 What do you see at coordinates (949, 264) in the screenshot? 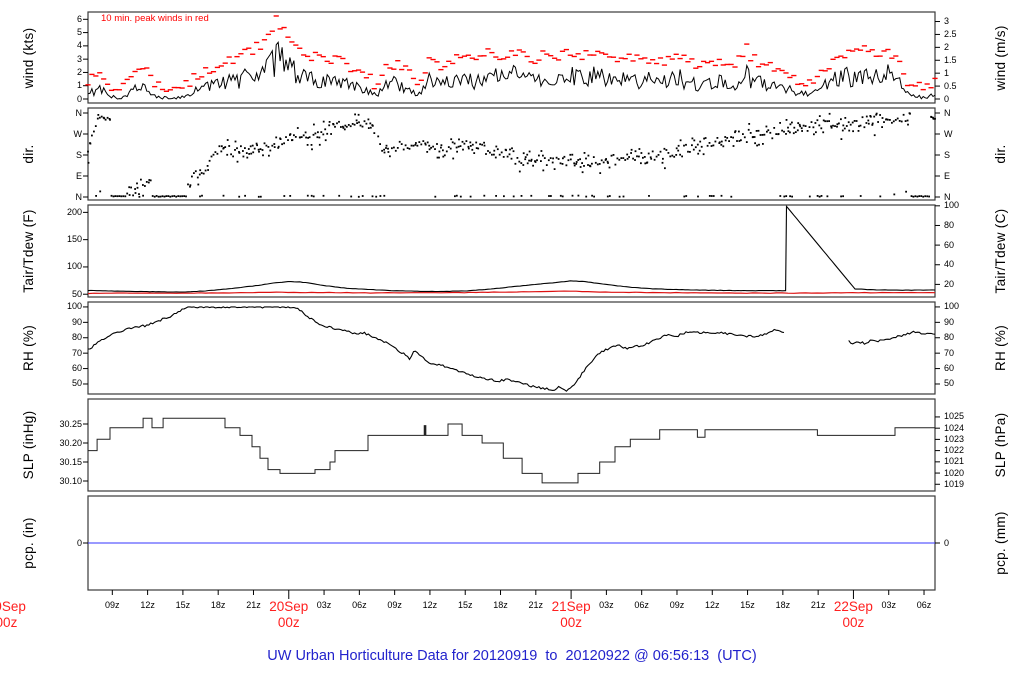
I see `y-tick-label-right: 40` at bounding box center [949, 264].